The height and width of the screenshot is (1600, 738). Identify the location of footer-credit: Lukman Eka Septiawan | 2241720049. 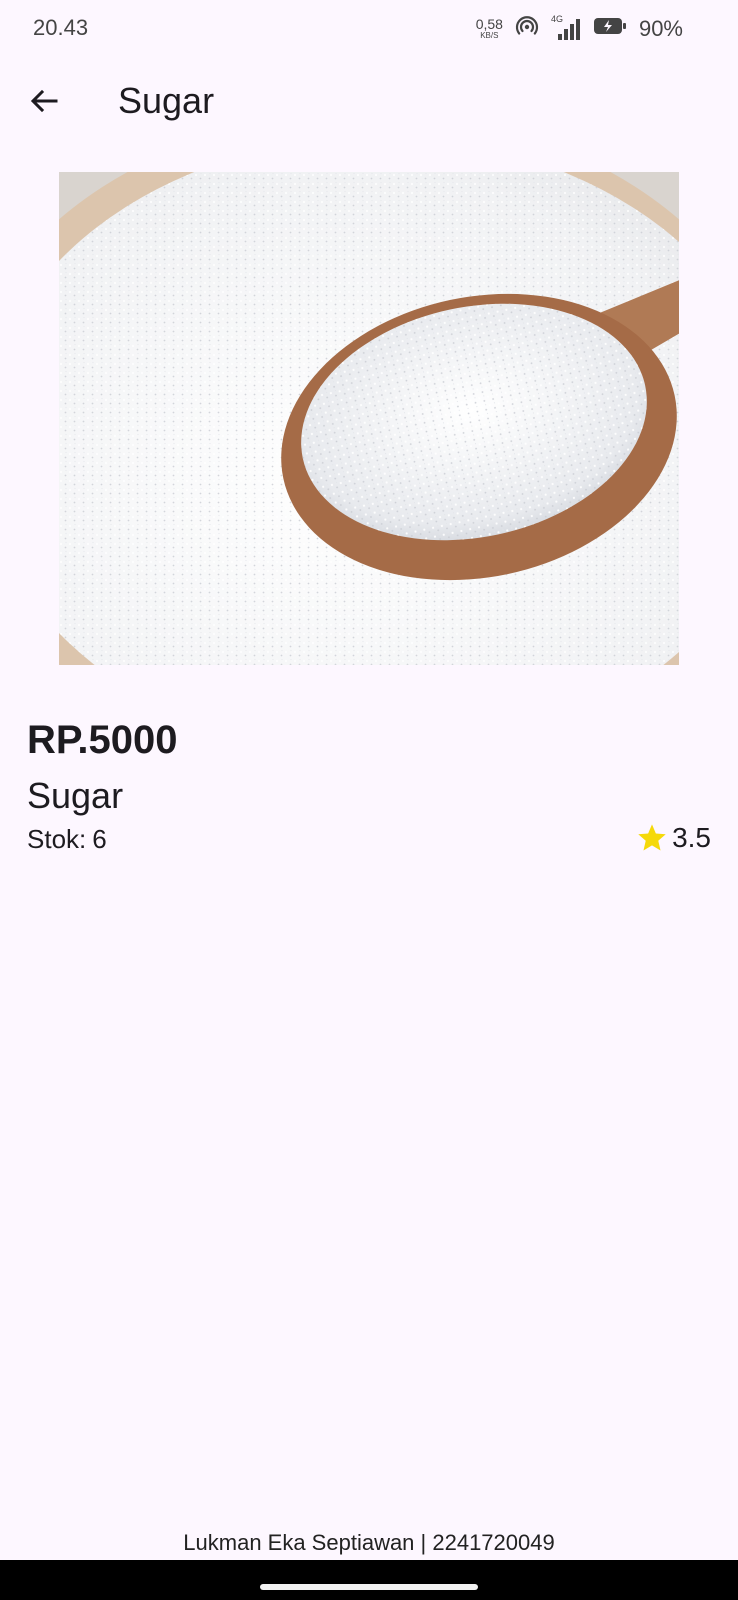
(369, 1542).